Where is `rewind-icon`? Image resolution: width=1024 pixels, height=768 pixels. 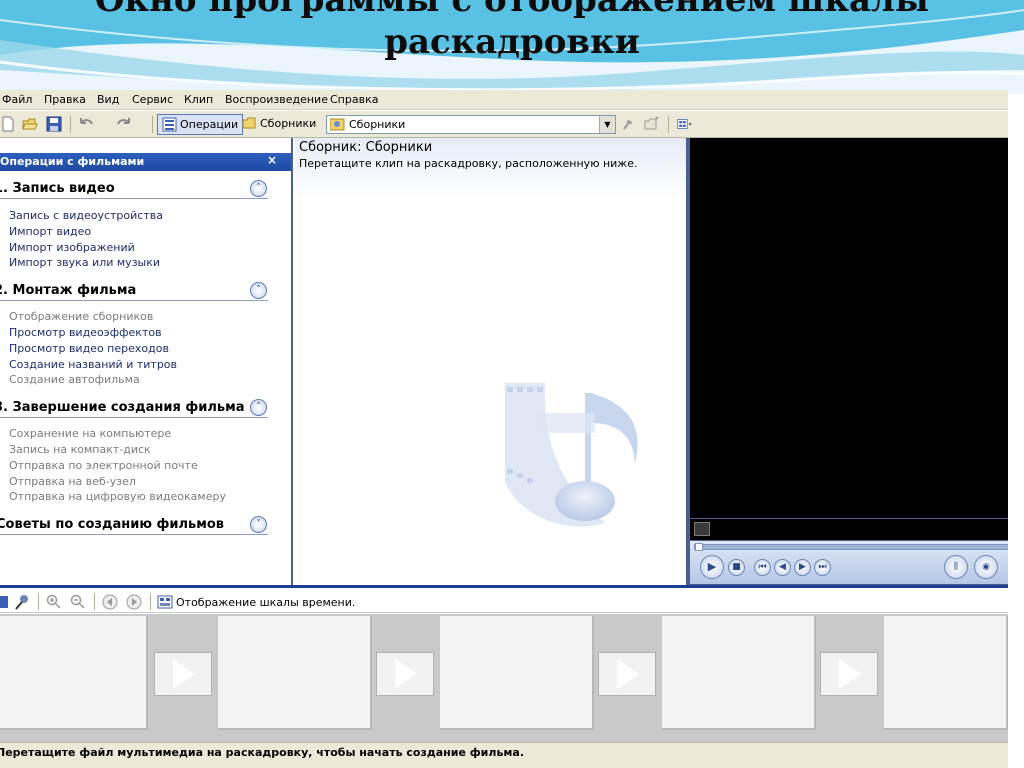
rewind-icon is located at coordinates (110, 602).